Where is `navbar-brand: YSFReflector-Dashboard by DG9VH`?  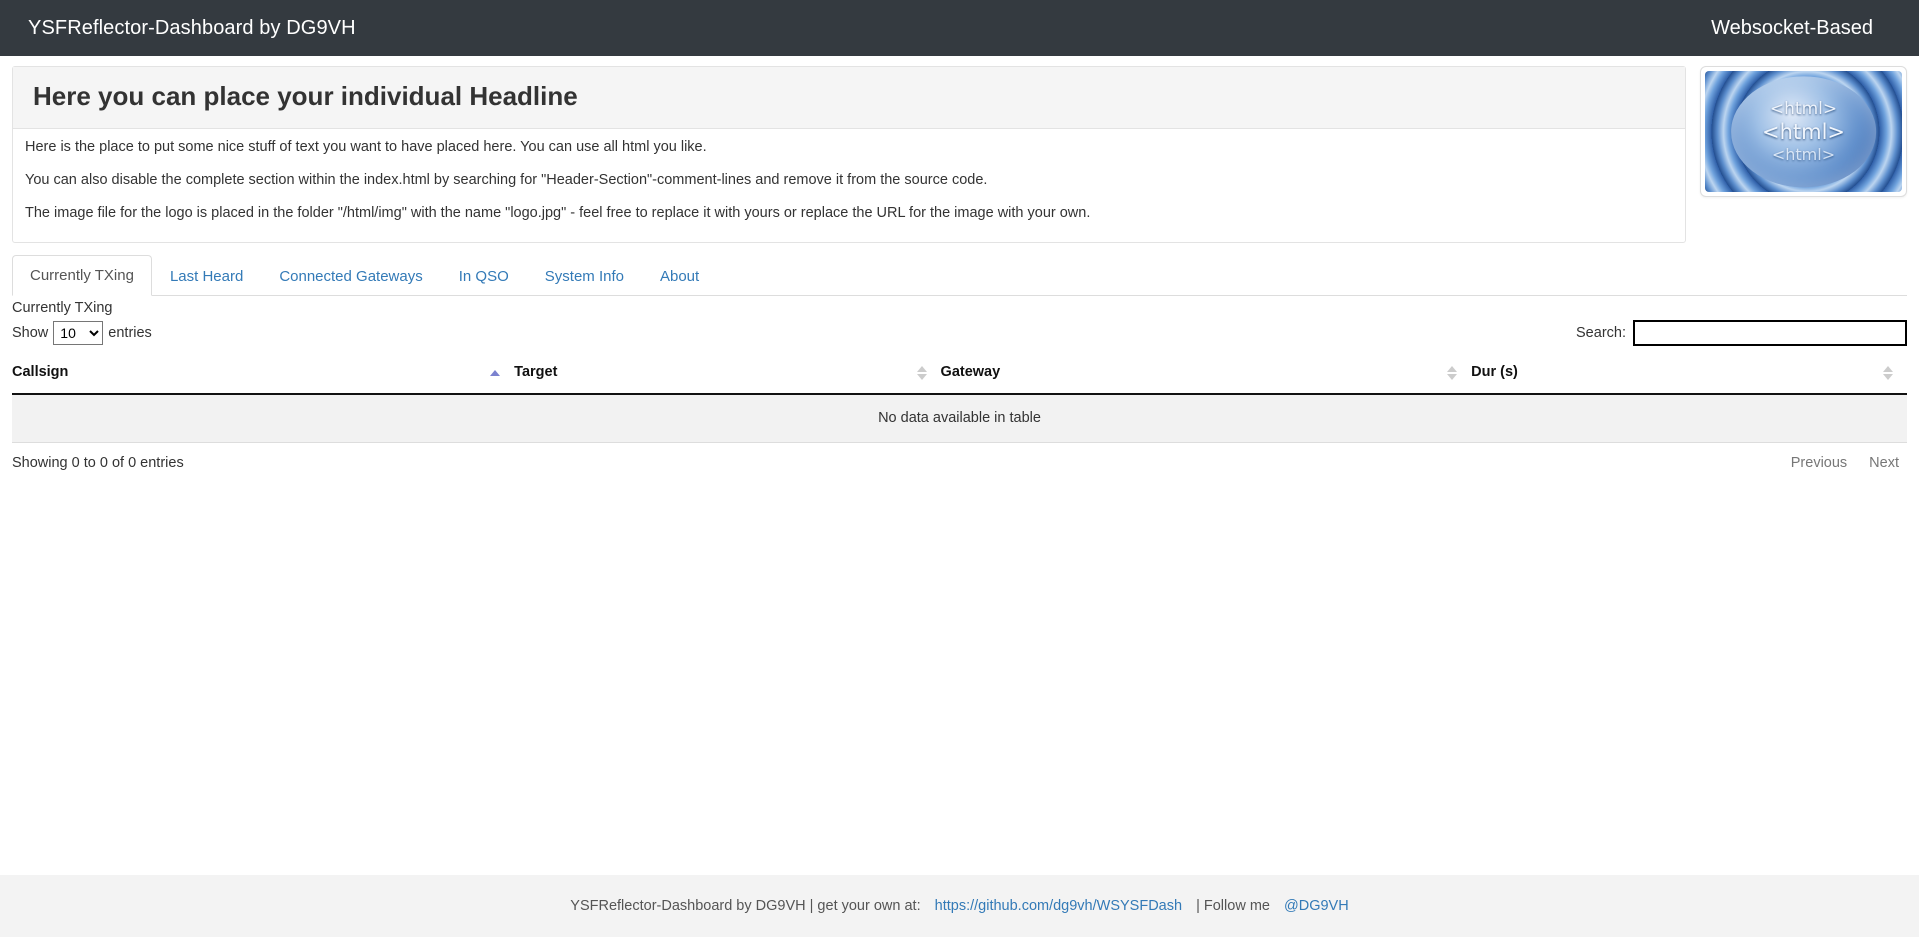
navbar-brand: YSFReflector-Dashboard by DG9VH is located at coordinates (192, 28).